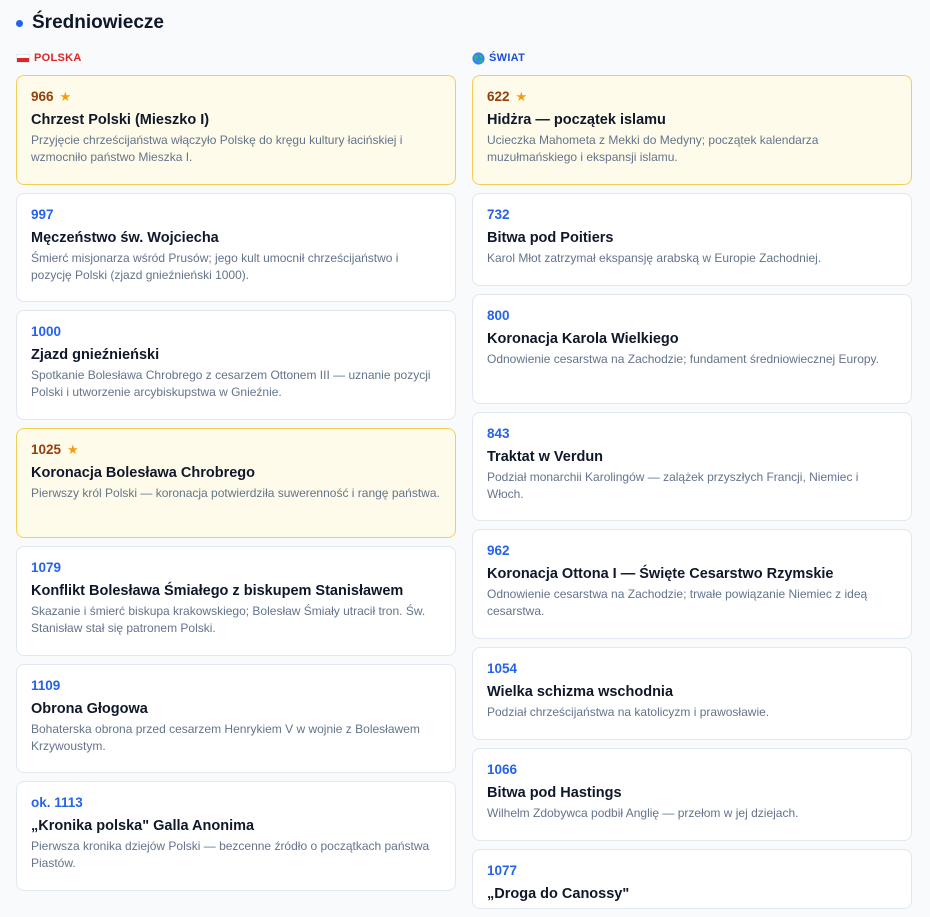 The height and width of the screenshot is (917, 930). Describe the element at coordinates (498, 315) in the screenshot. I see `event-year: 800` at that location.